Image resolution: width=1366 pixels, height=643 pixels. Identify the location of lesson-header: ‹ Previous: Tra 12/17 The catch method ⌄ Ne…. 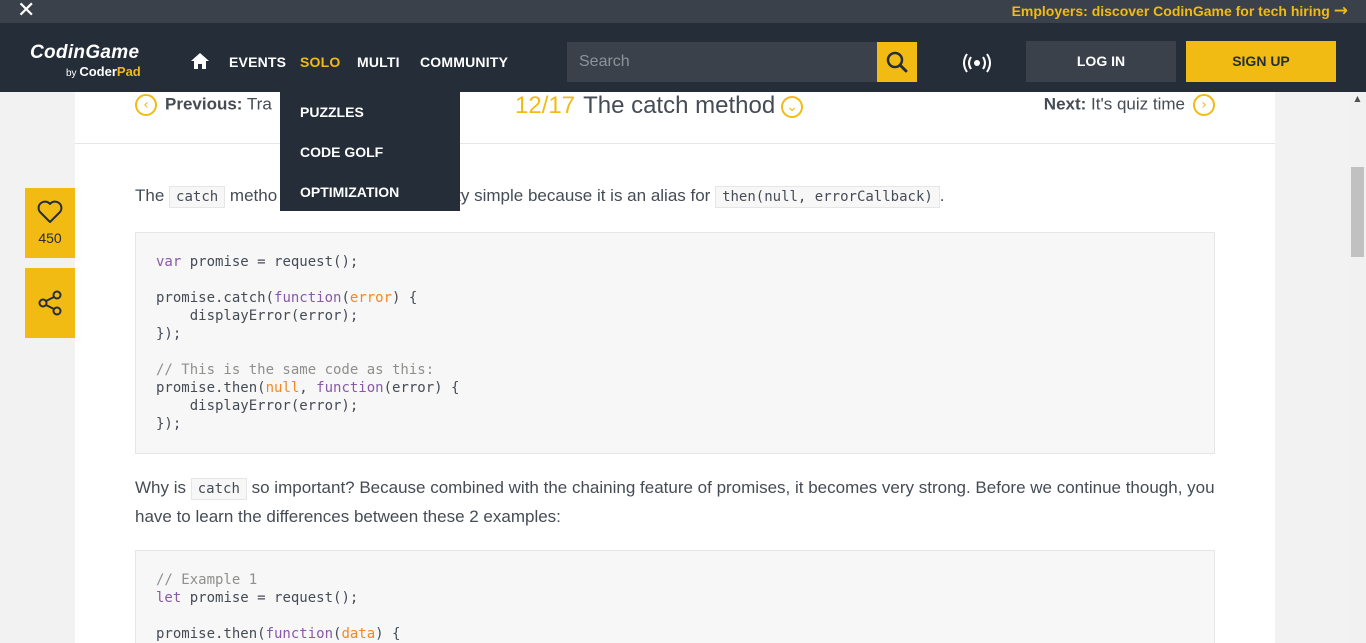
(675, 118).